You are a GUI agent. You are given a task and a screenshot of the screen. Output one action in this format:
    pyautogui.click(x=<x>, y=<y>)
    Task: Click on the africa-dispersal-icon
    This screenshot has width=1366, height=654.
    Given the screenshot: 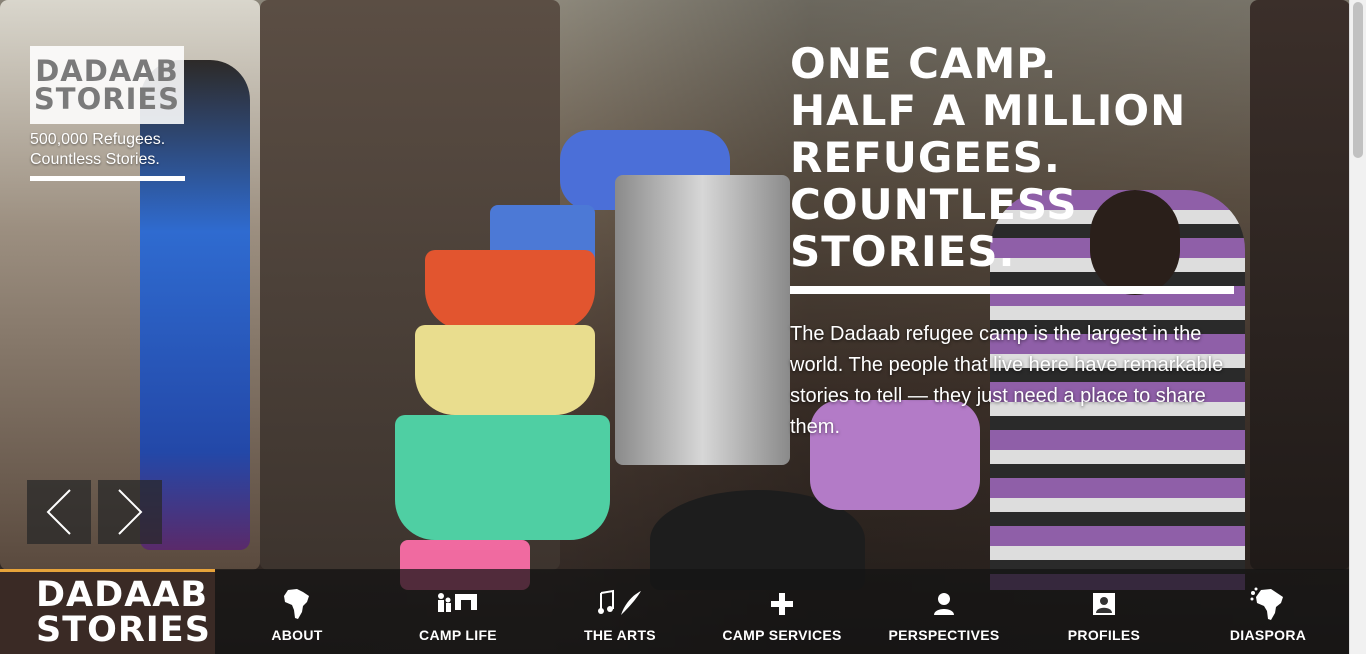 What is the action you would take?
    pyautogui.click(x=1266, y=603)
    